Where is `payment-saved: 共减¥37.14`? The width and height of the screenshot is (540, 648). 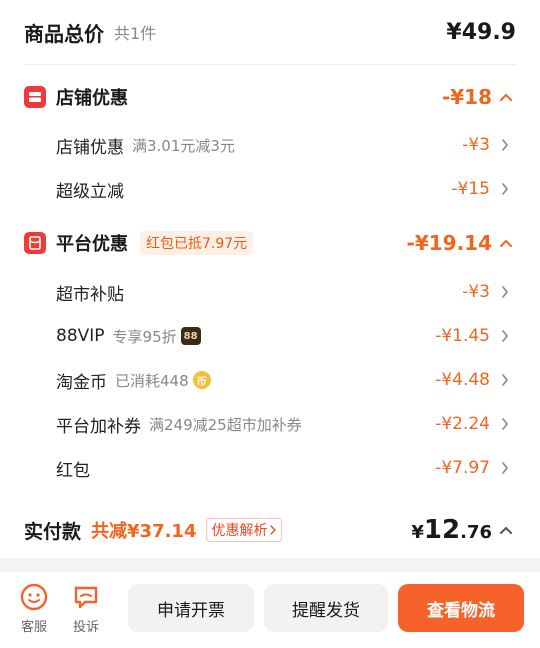
payment-saved: 共减¥37.14 is located at coordinates (144, 531).